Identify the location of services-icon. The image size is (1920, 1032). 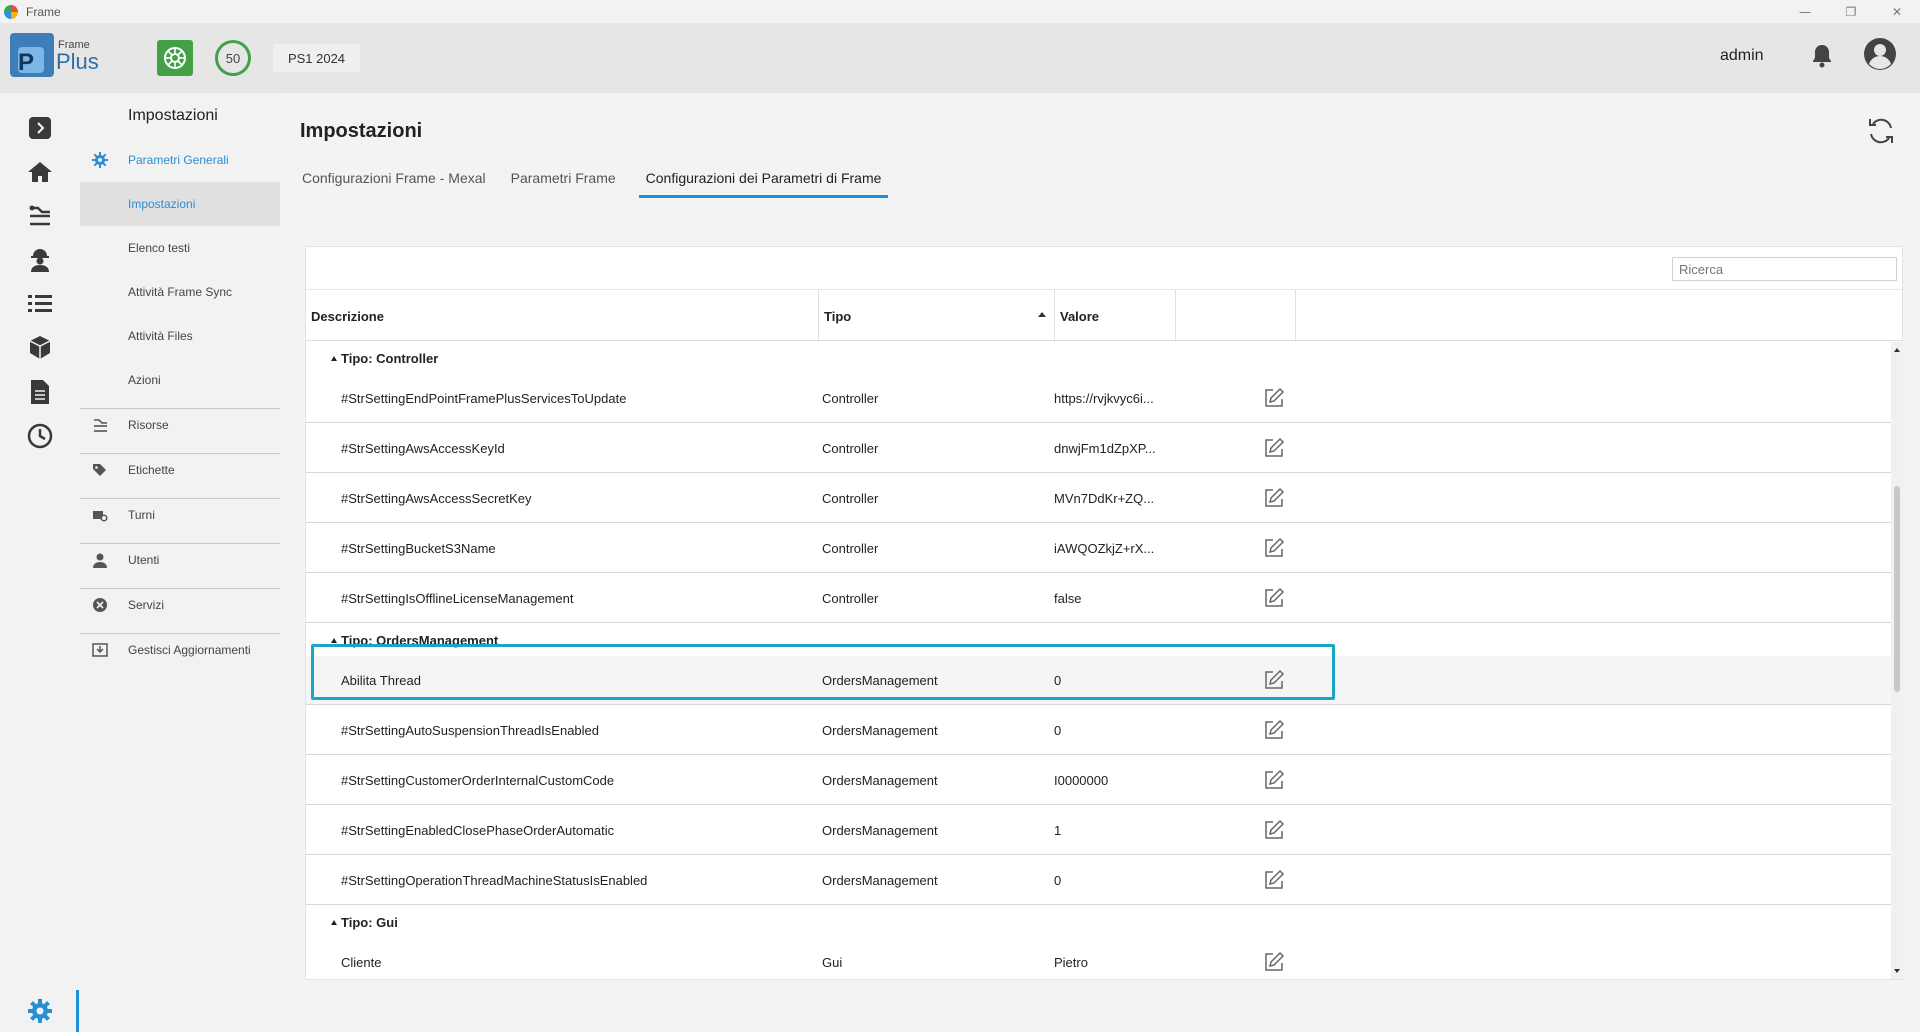
(100, 605).